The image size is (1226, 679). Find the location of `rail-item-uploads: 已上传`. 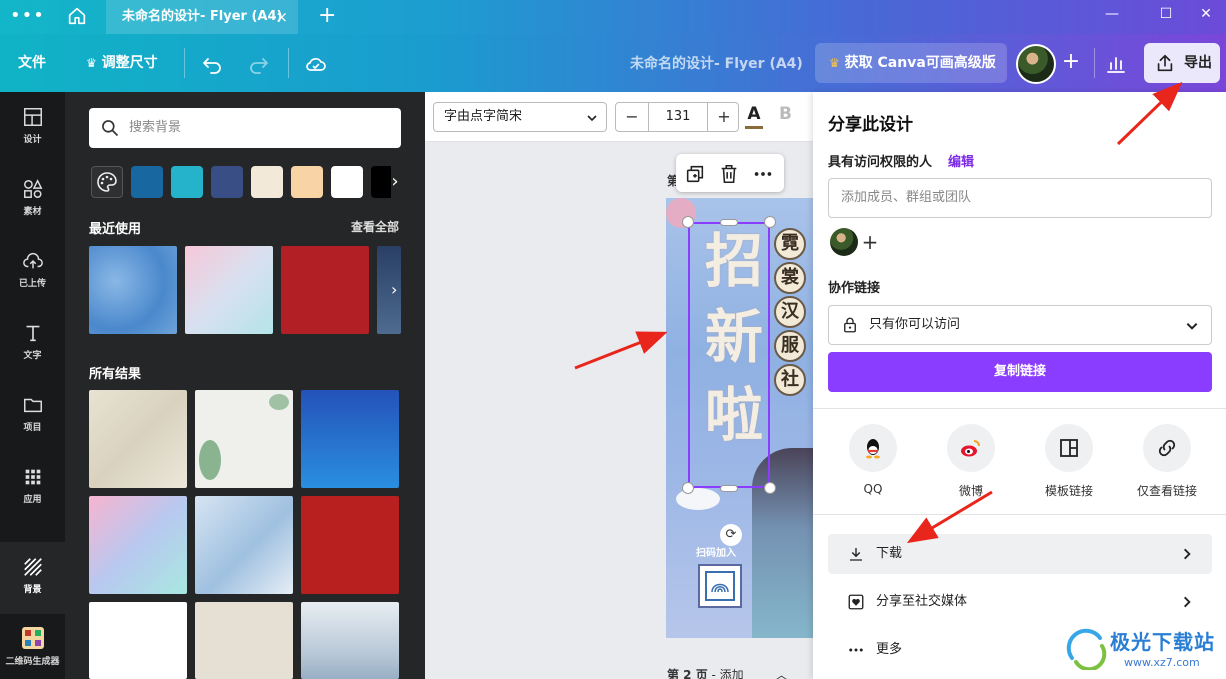

rail-item-uploads: 已上传 is located at coordinates (32, 272).